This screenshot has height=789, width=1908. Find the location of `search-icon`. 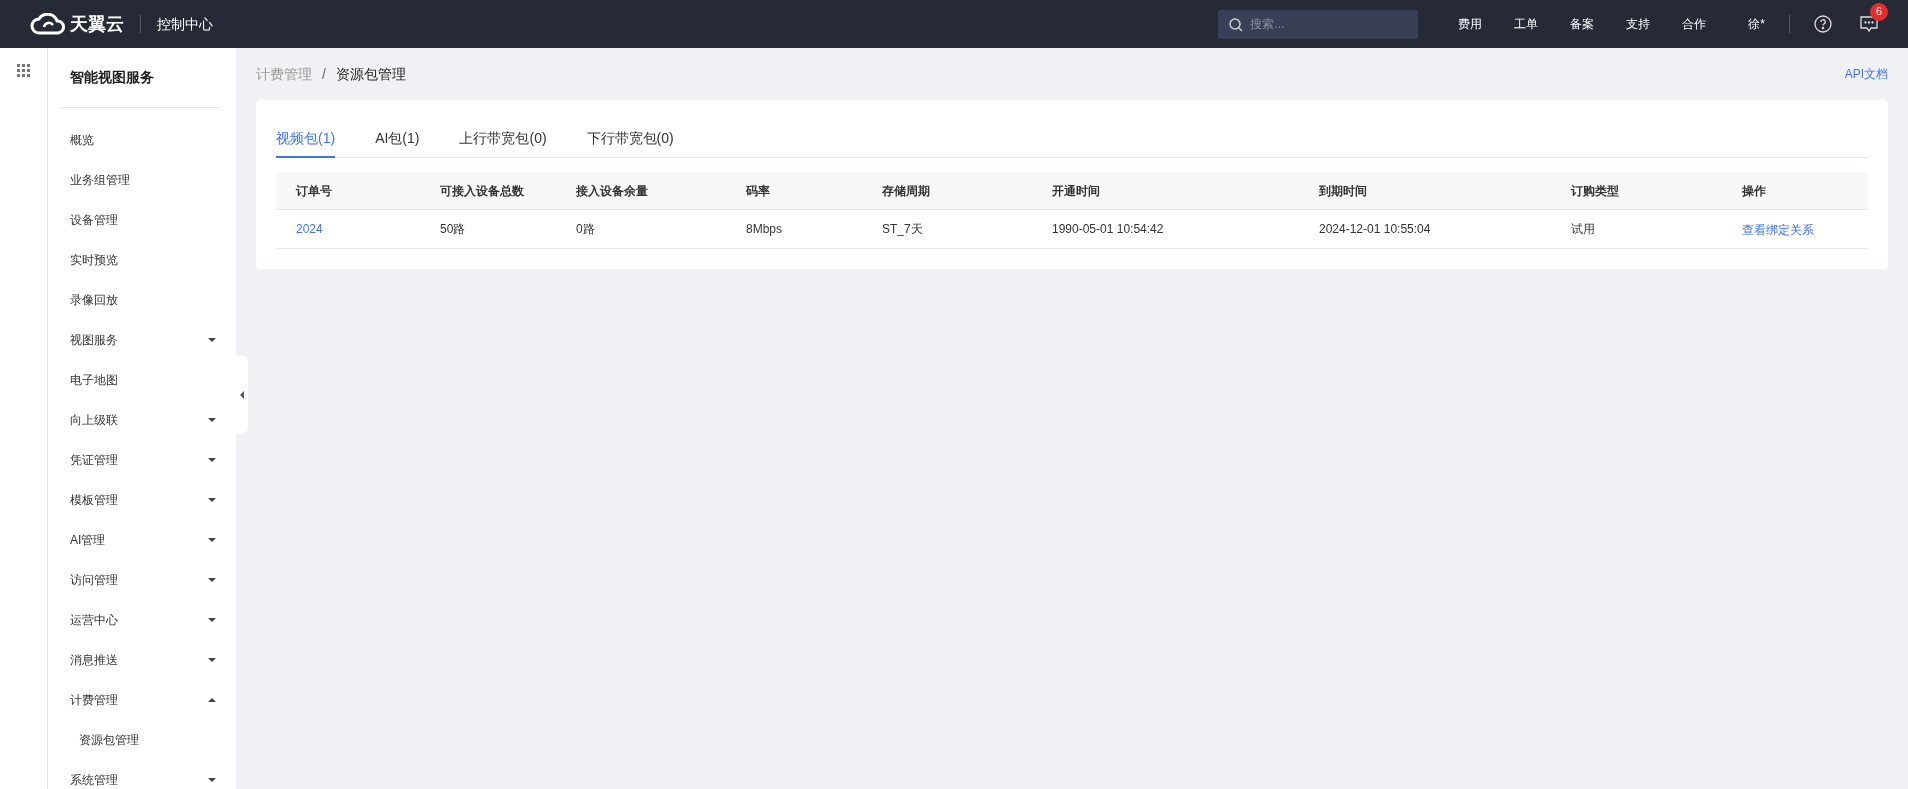

search-icon is located at coordinates (1236, 24).